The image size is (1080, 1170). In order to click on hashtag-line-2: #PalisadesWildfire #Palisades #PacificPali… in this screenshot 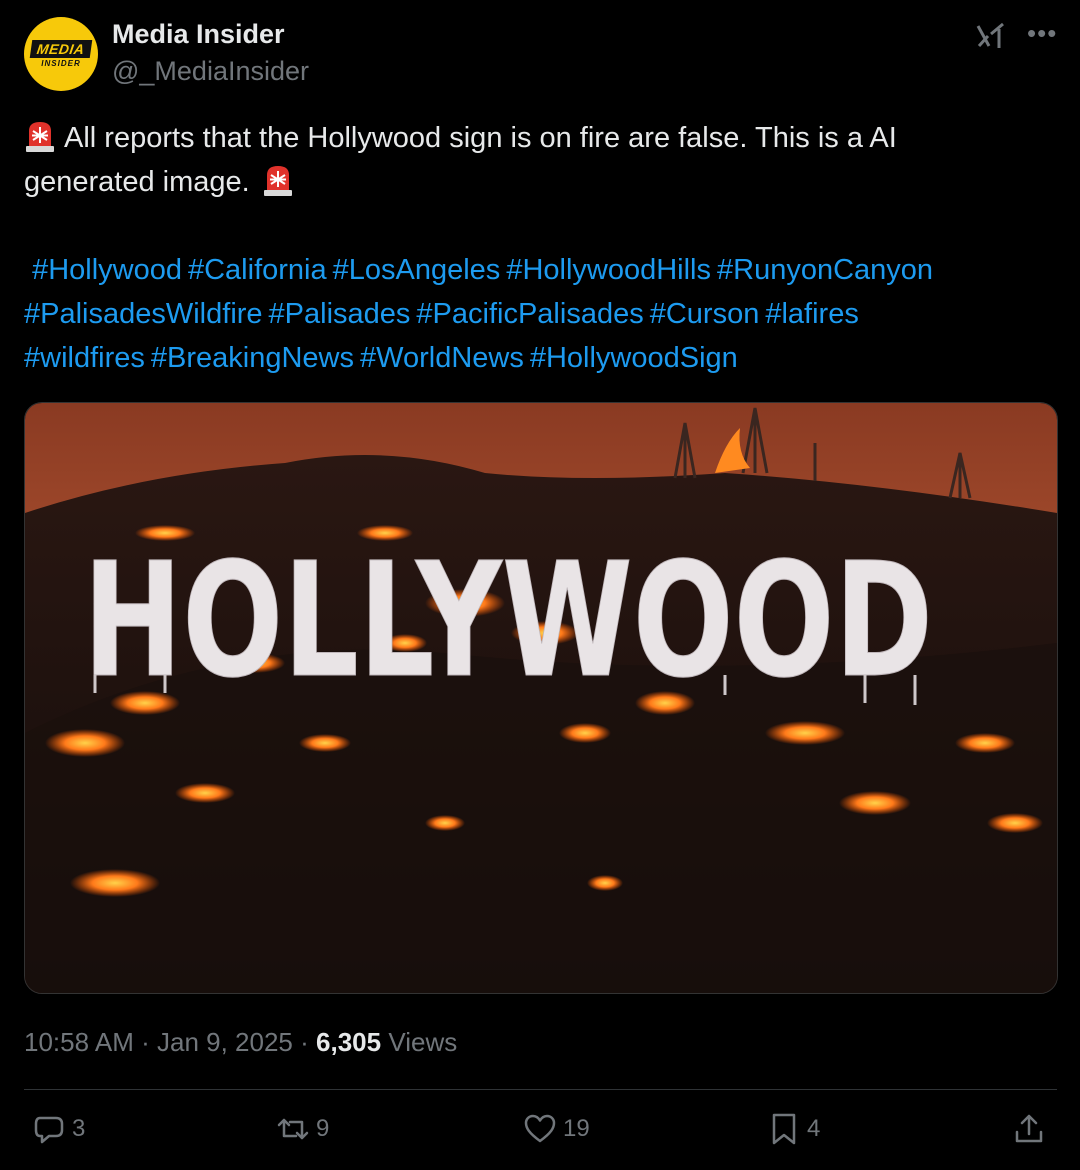, I will do `click(544, 314)`.